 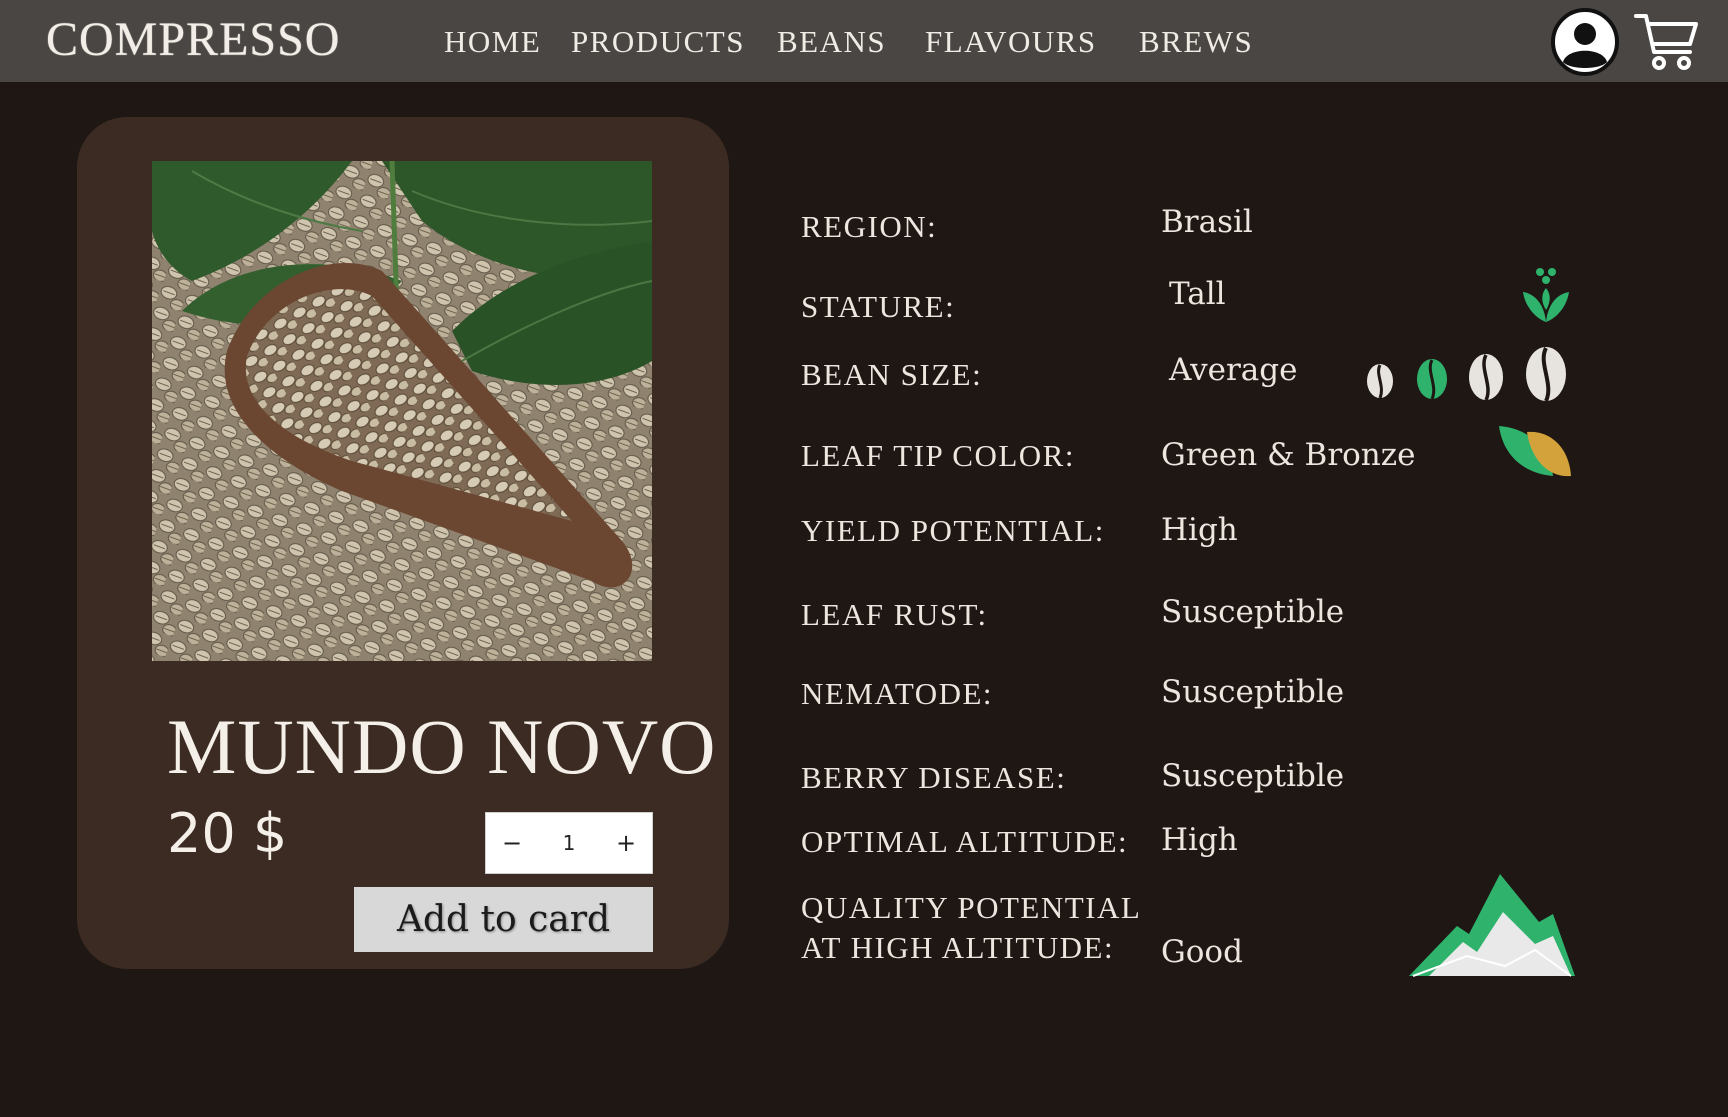 I want to click on plant-sprout-icon, so click(x=1546, y=295).